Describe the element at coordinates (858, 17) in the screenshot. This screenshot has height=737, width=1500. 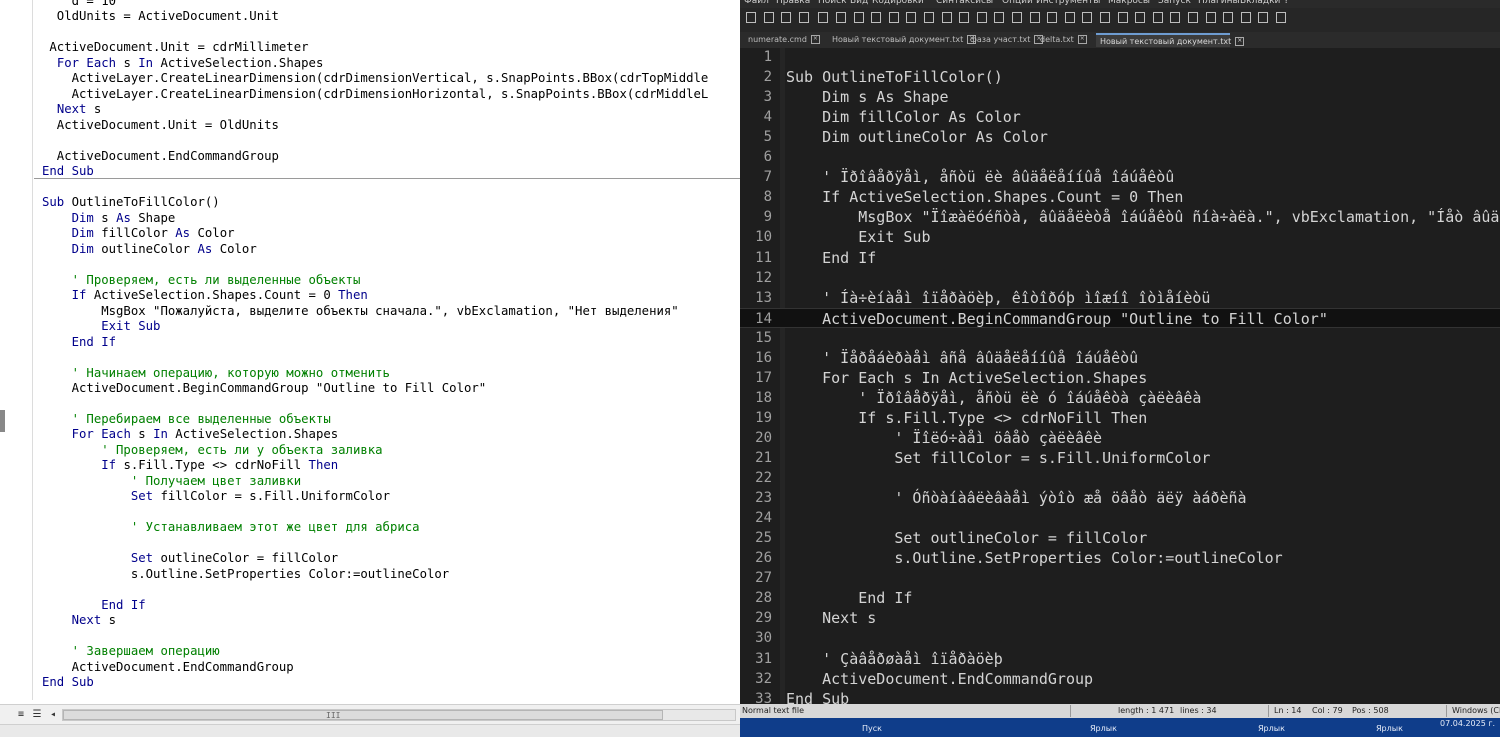
I see `print-icon` at that location.